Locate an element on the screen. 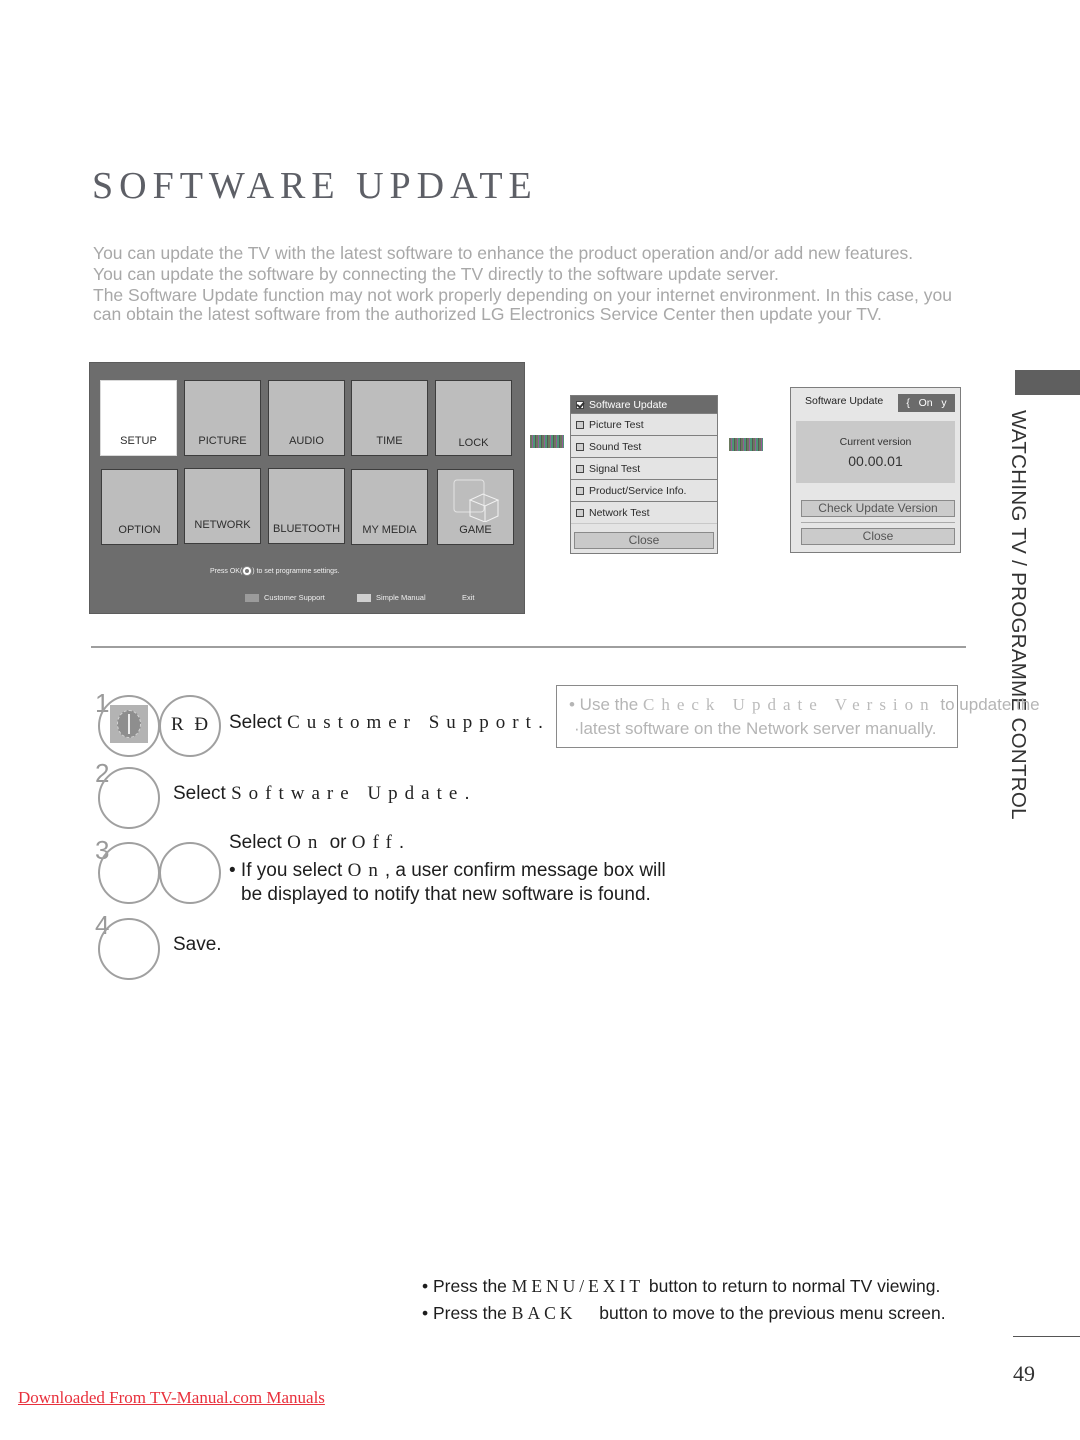 The image size is (1080, 1440). cs-item-software-update: Software Update is located at coordinates (644, 405).